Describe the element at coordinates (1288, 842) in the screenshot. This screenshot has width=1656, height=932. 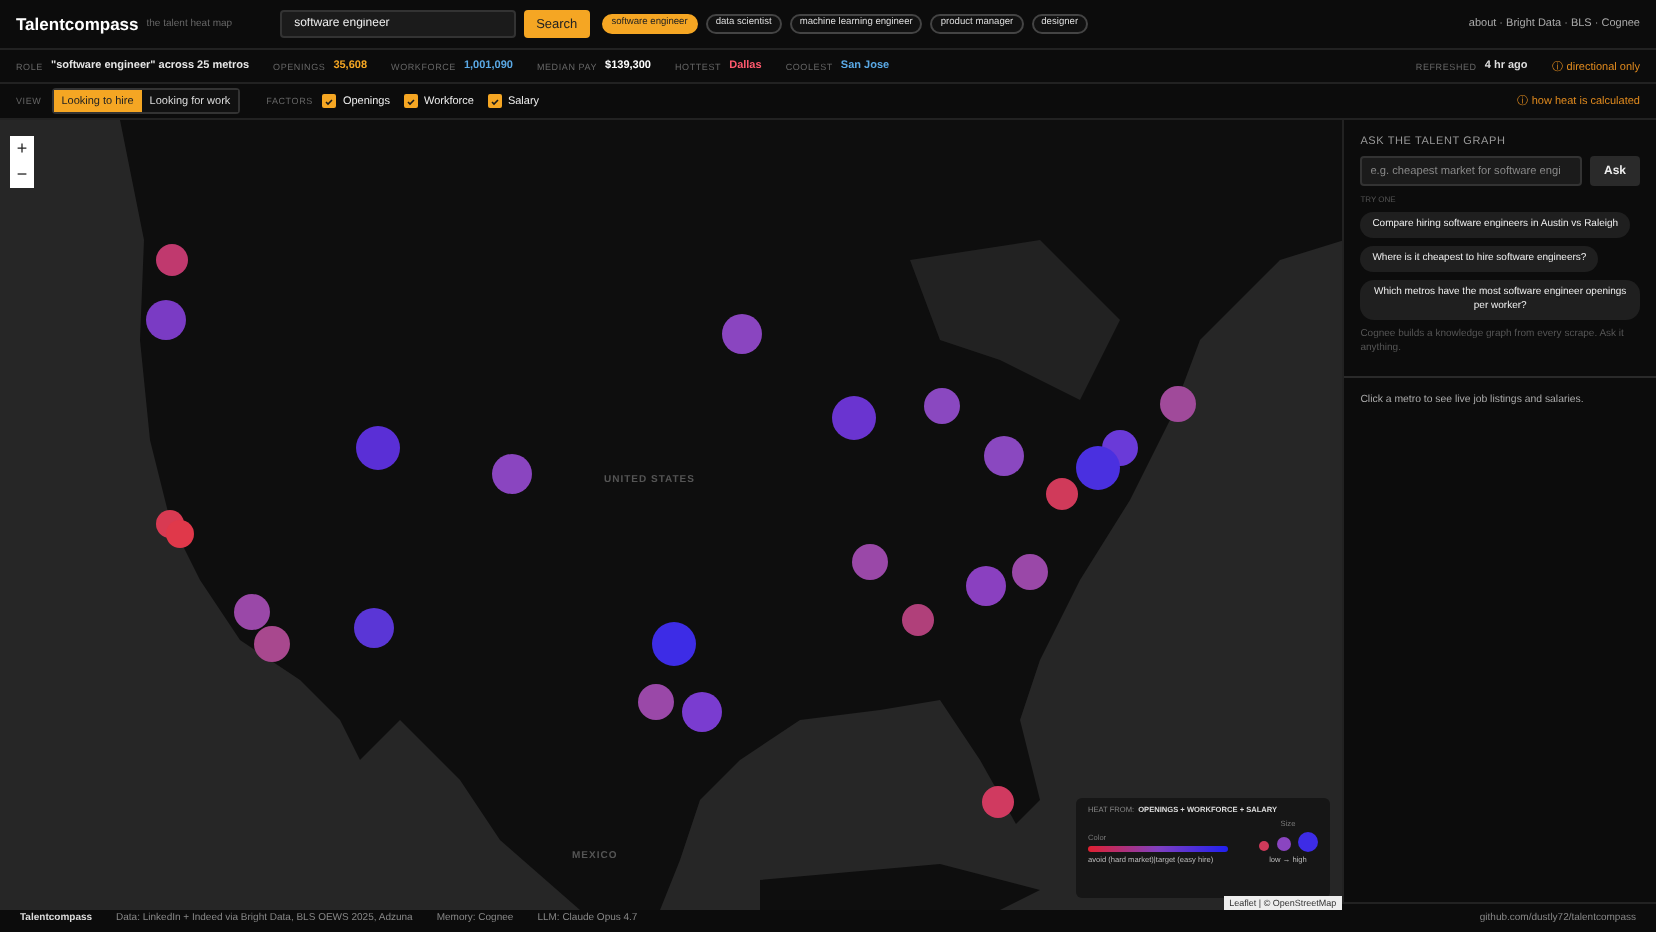
I see `size-dots-icon` at that location.